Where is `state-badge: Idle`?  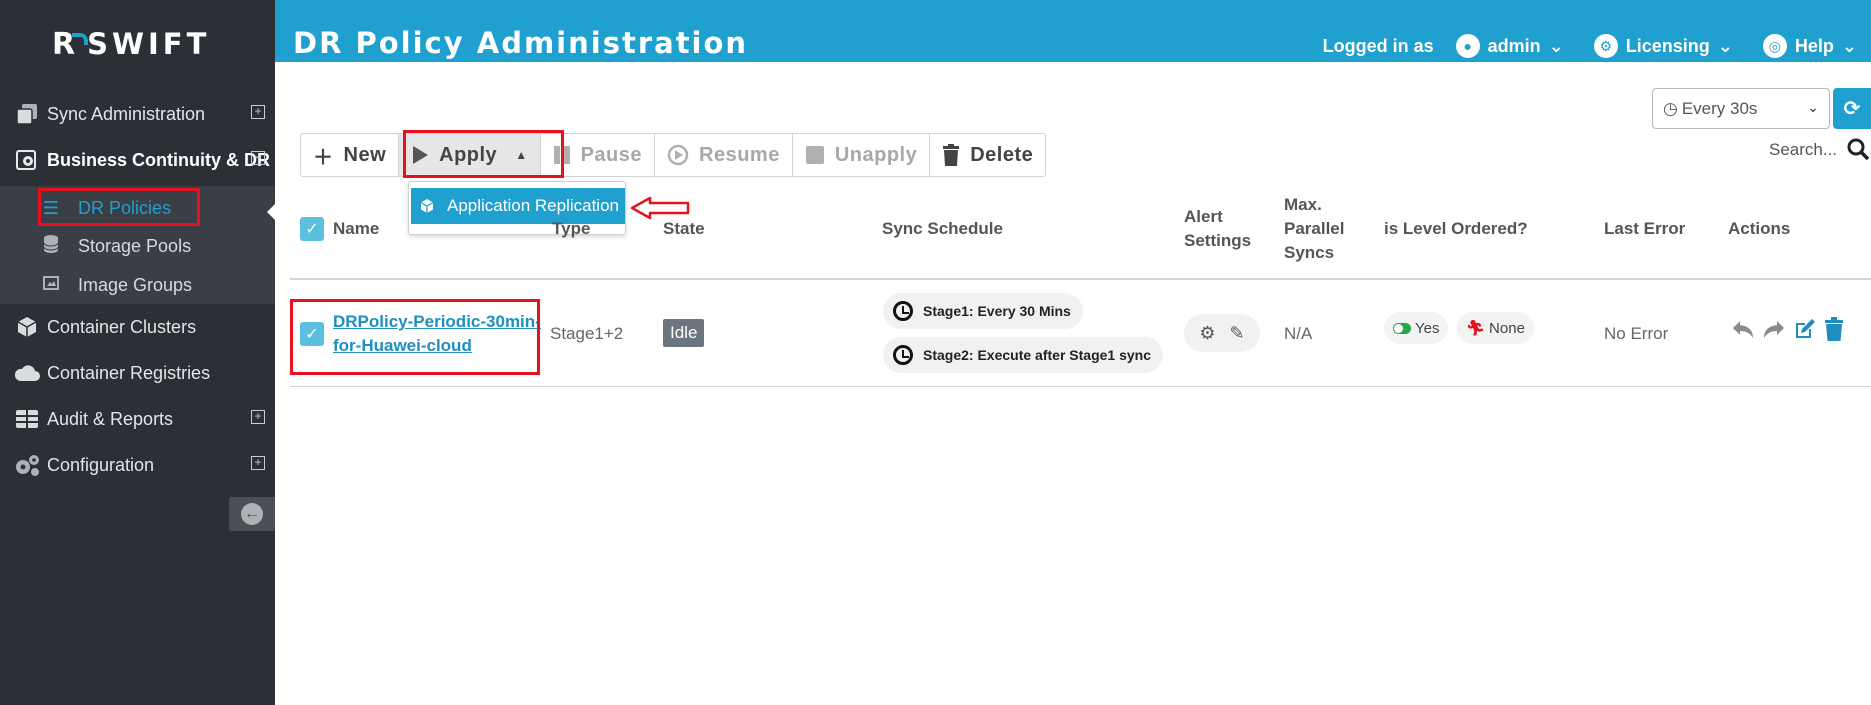
state-badge: Idle is located at coordinates (684, 333).